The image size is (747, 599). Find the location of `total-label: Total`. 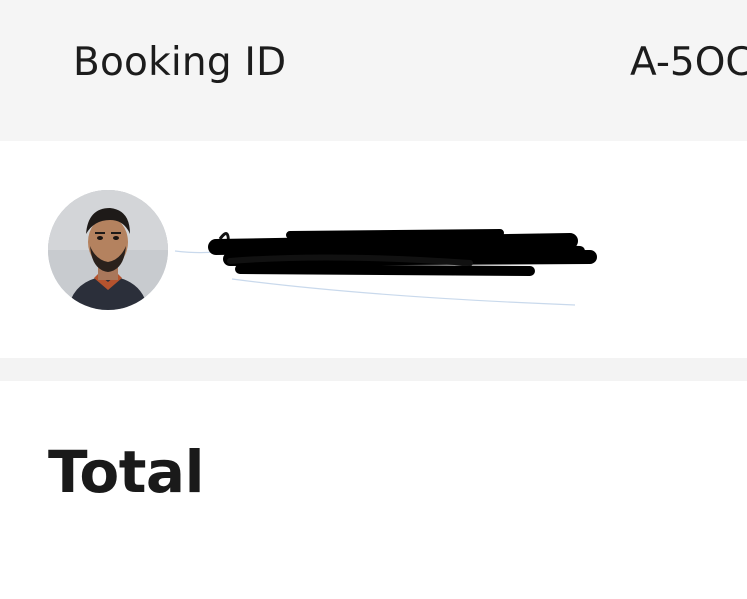

total-label: Total is located at coordinates (126, 472).